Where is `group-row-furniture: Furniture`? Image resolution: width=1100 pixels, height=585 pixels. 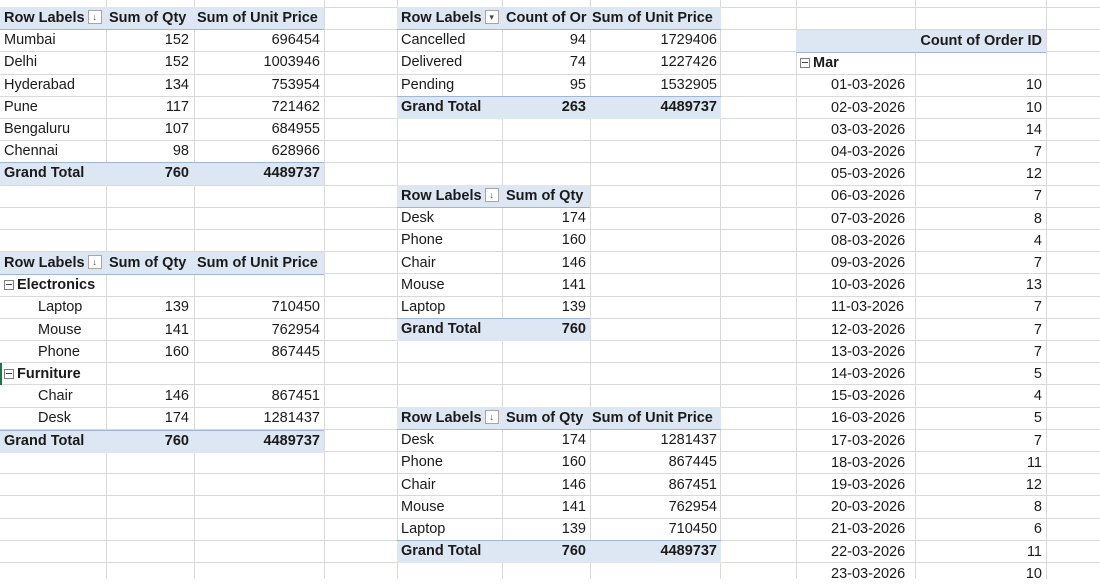
group-row-furniture: Furniture is located at coordinates (95, 374).